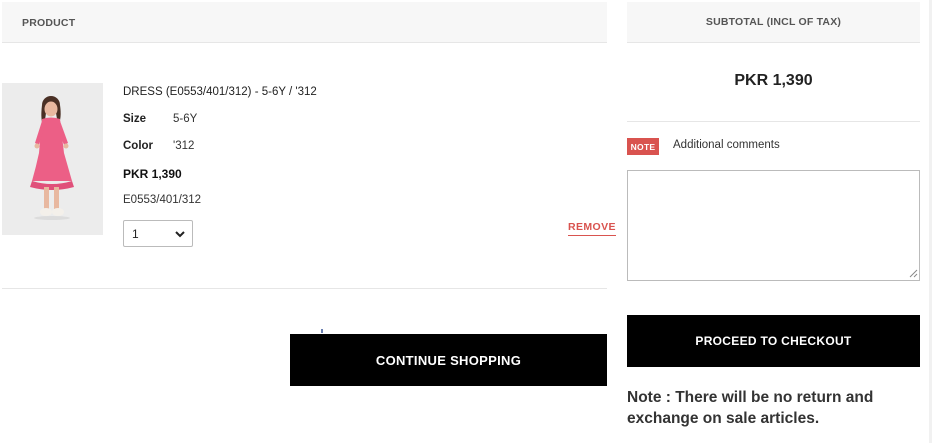 The height and width of the screenshot is (443, 932). Describe the element at coordinates (49, 23) in the screenshot. I see `product-column-header: PRODUCT` at that location.